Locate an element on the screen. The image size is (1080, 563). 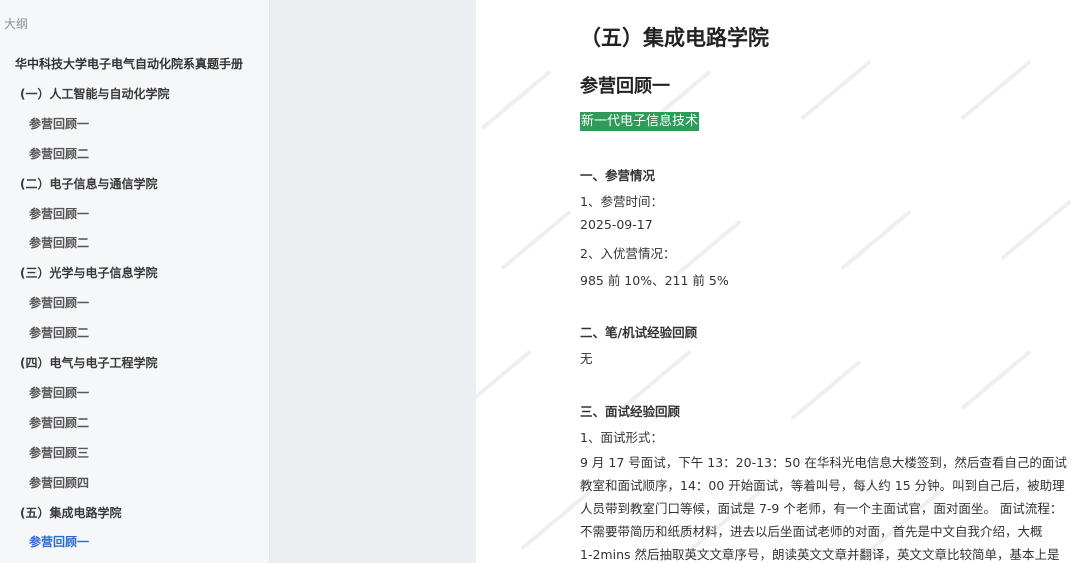
outline-item: 华中科技大学电子电气自动化院系真题手册 is located at coordinates (134, 64).